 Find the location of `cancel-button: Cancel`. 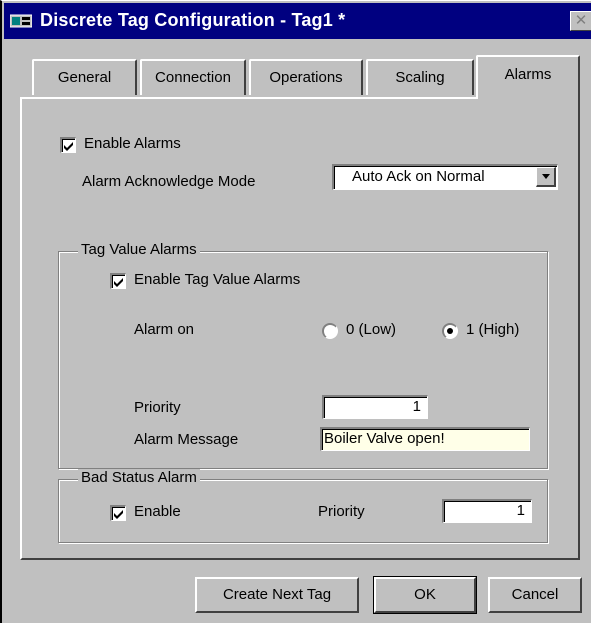

cancel-button: Cancel is located at coordinates (535, 595).